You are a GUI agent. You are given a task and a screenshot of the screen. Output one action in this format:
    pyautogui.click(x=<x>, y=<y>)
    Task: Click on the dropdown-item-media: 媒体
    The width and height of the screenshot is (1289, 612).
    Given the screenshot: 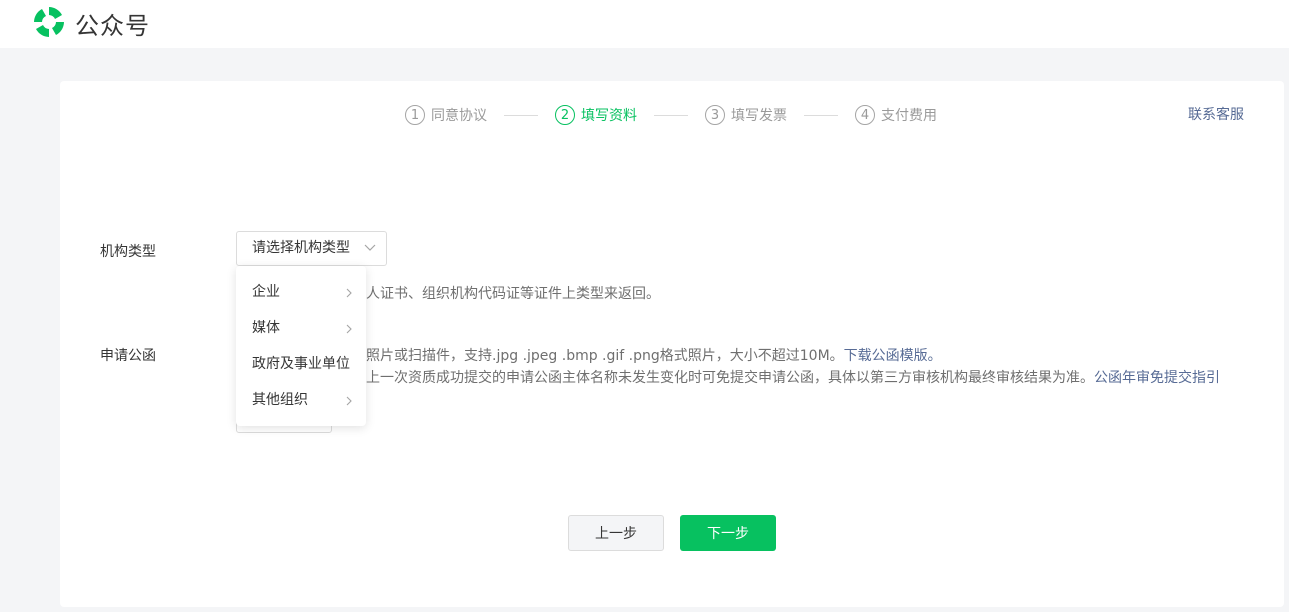 What is the action you would take?
    pyautogui.click(x=301, y=328)
    